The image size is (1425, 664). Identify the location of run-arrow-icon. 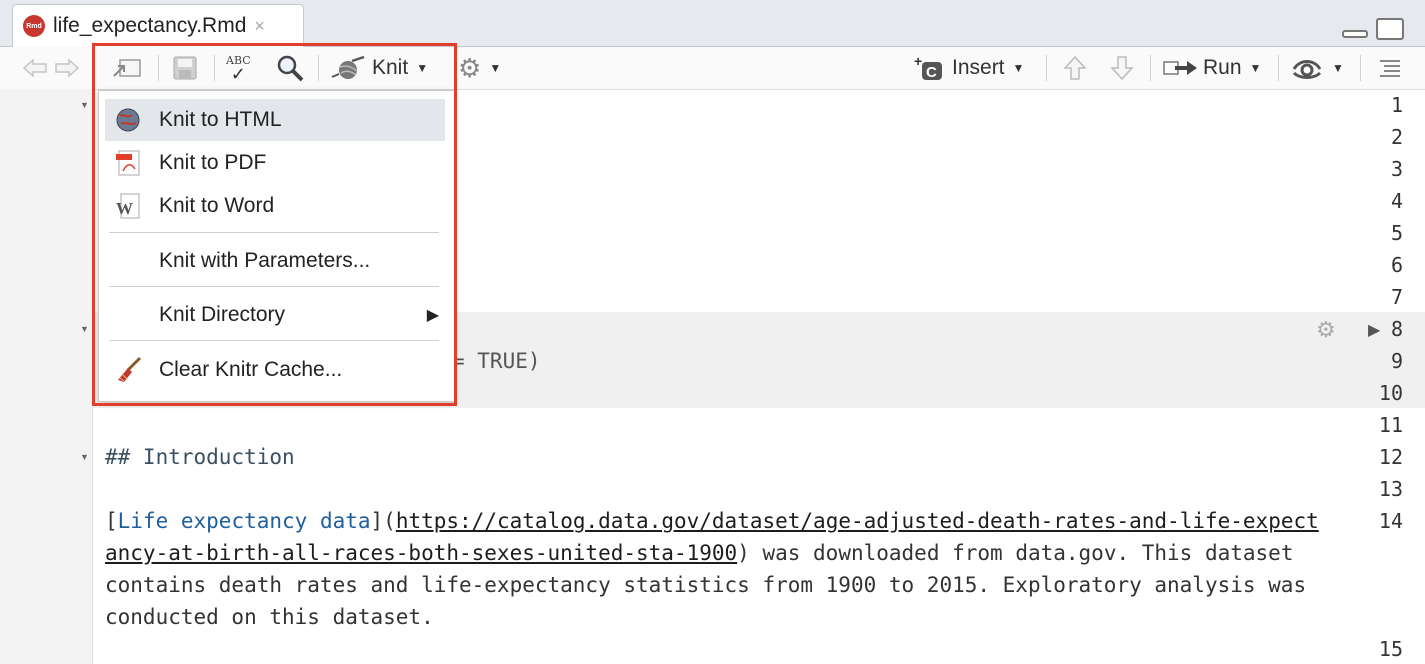
(1180, 68).